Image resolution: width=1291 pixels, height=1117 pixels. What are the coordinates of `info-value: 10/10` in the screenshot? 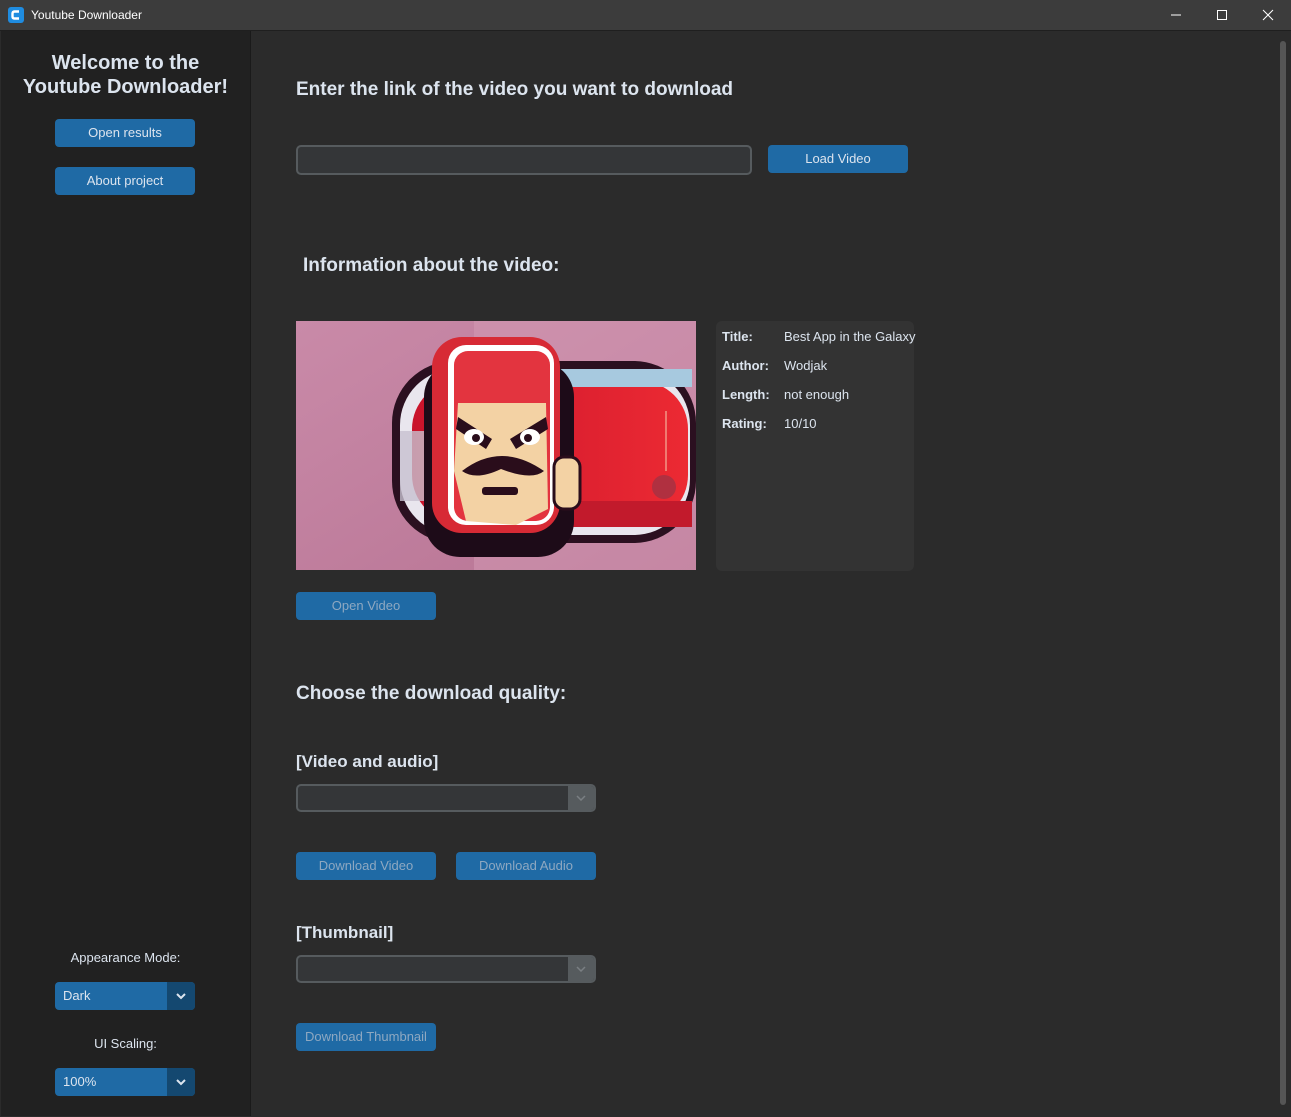 It's located at (800, 423).